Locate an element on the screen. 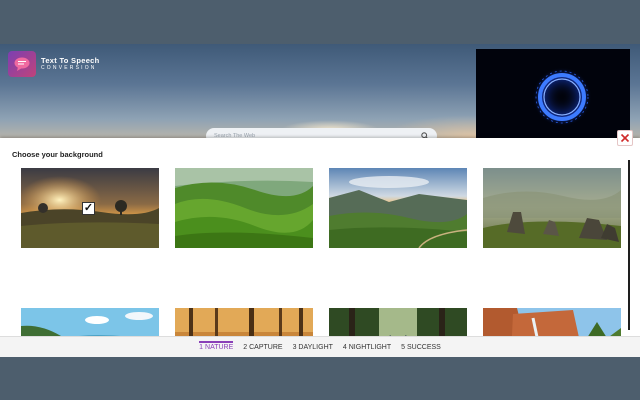 Image resolution: width=640 pixels, height=400 pixels. logo-text: Text To Speech CONVERSION is located at coordinates (70, 64).